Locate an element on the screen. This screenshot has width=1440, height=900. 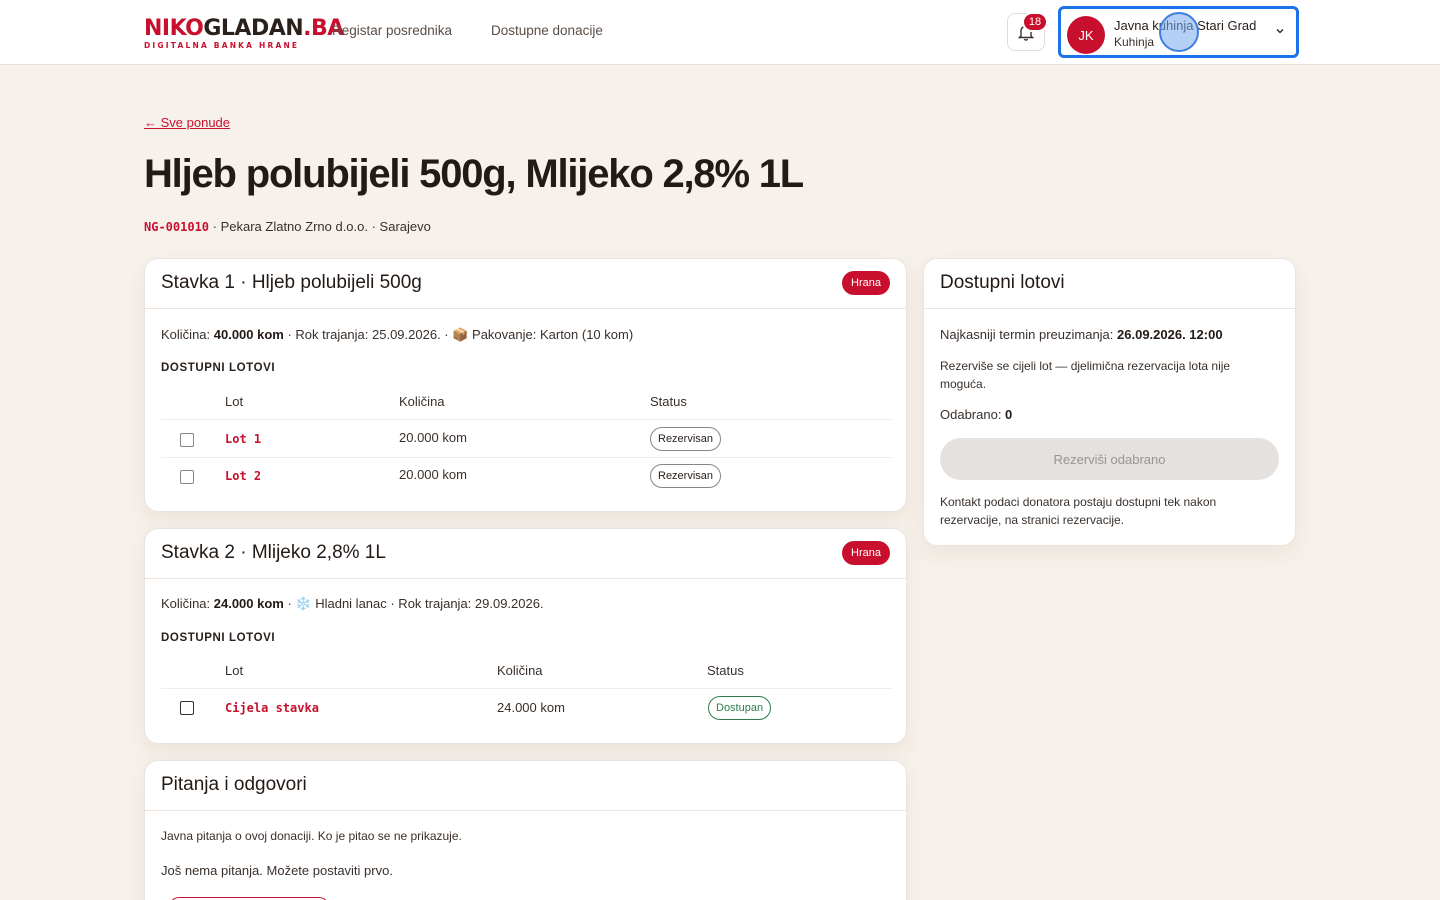
nav-link-donacije: Dostupne donacije is located at coordinates (547, 30).